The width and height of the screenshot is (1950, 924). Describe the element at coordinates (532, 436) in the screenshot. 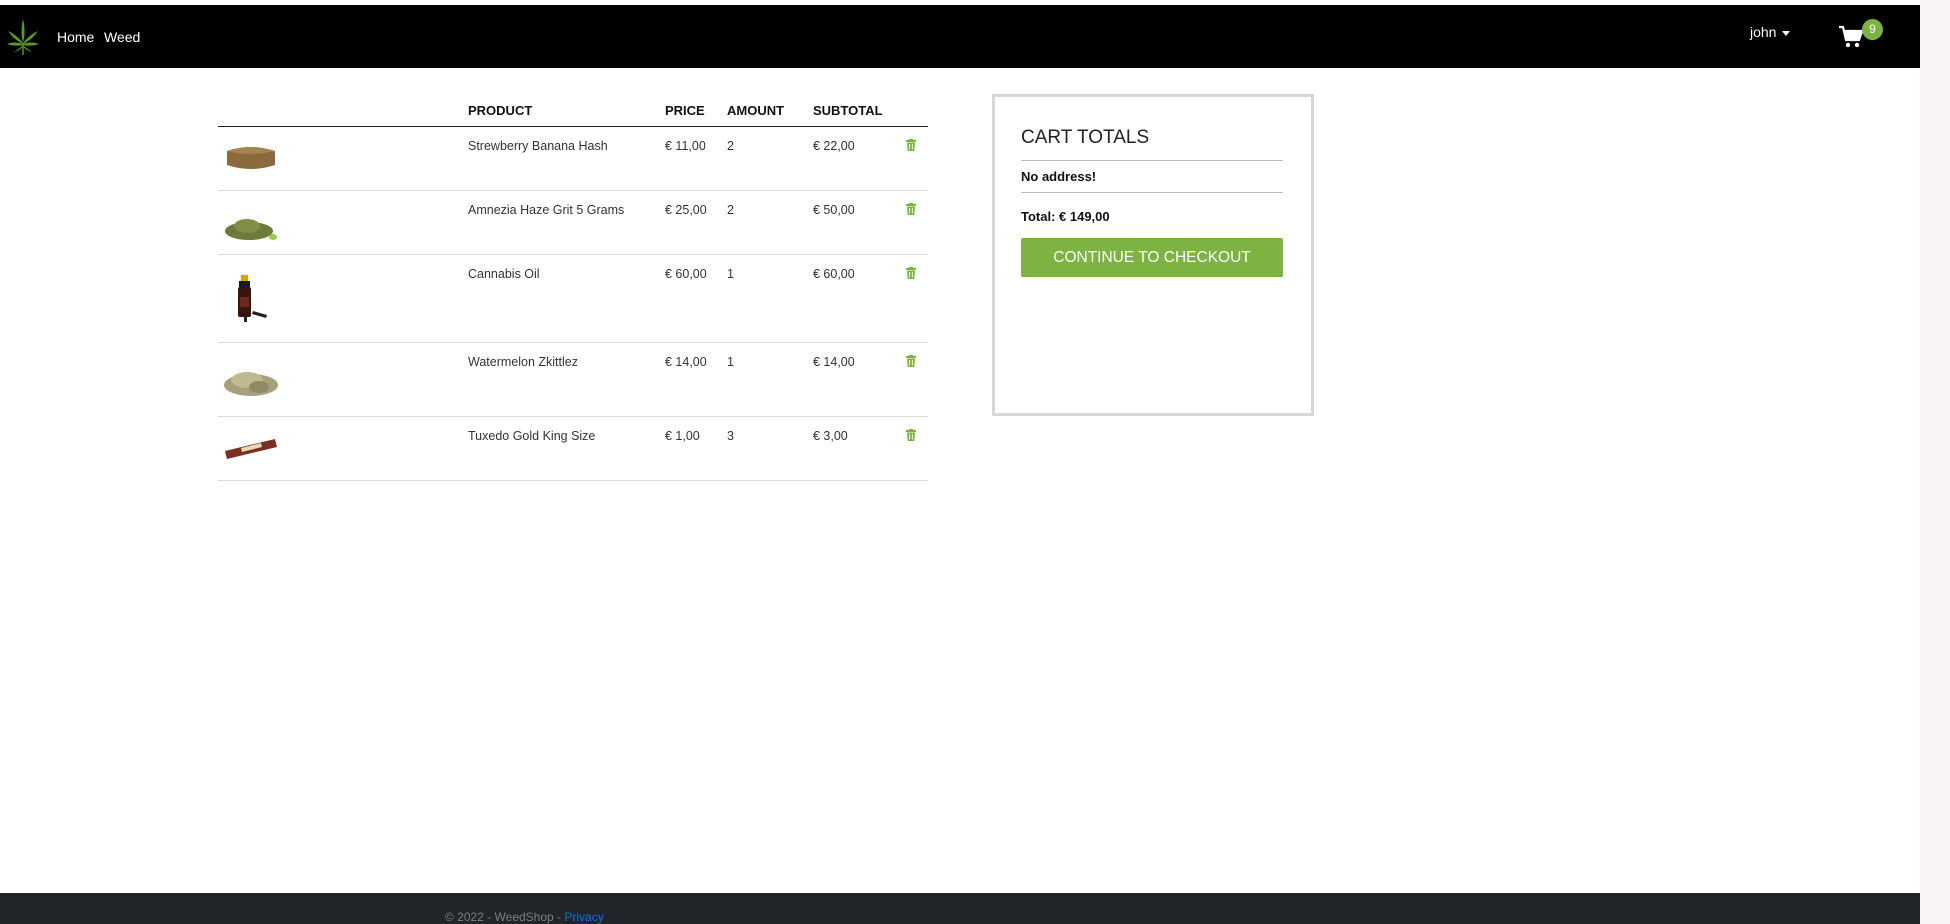

I see `product-name: Tuxedo Gold King Size` at that location.